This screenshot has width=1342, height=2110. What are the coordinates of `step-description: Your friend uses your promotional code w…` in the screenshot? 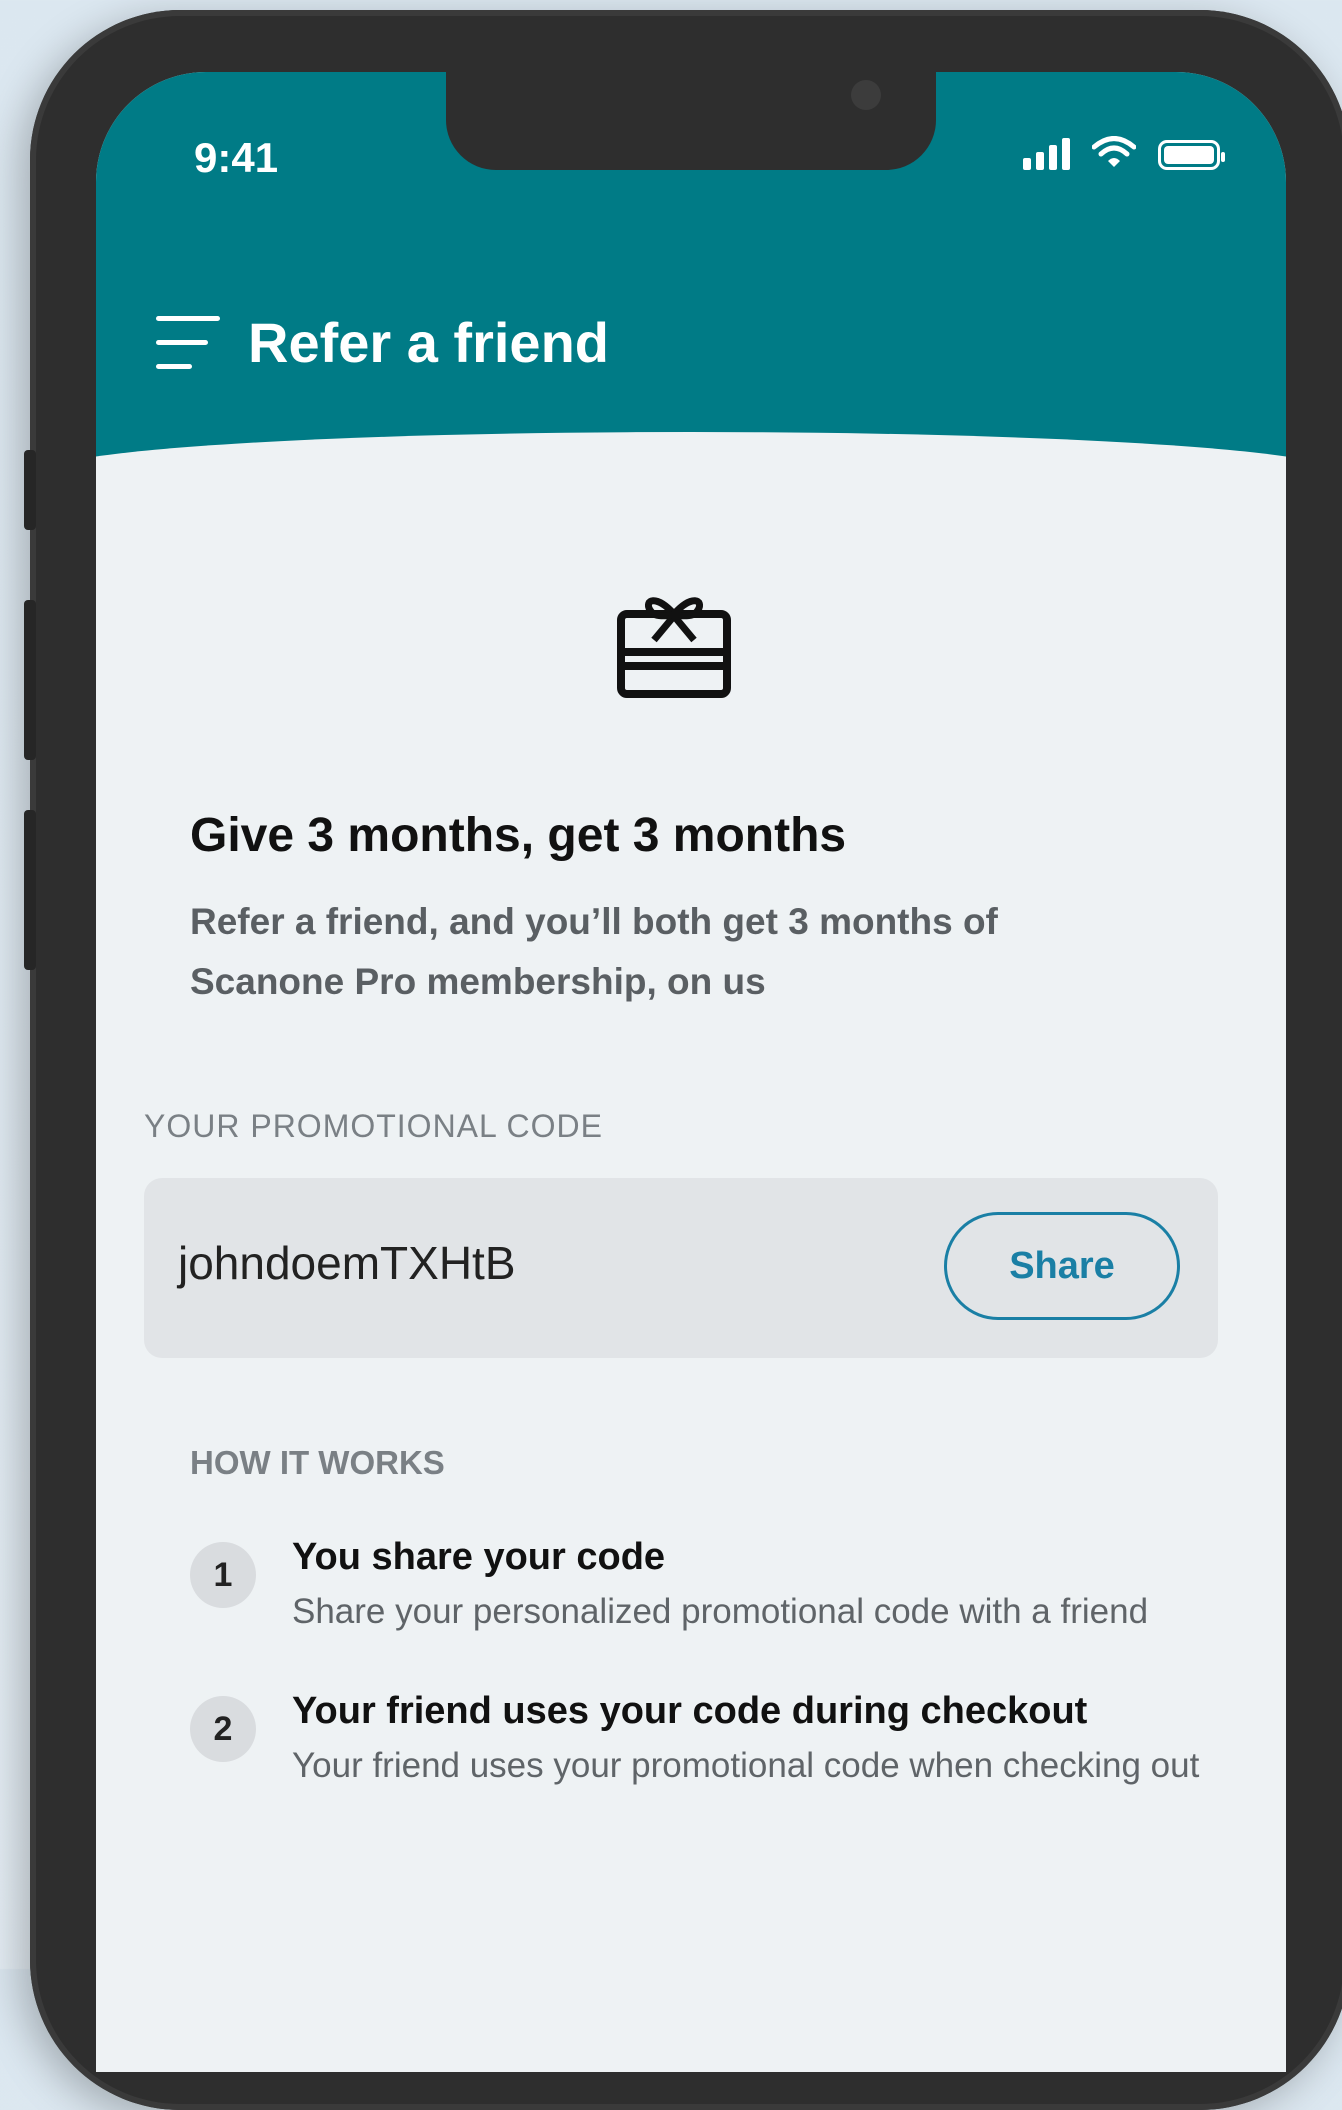 It's located at (746, 1765).